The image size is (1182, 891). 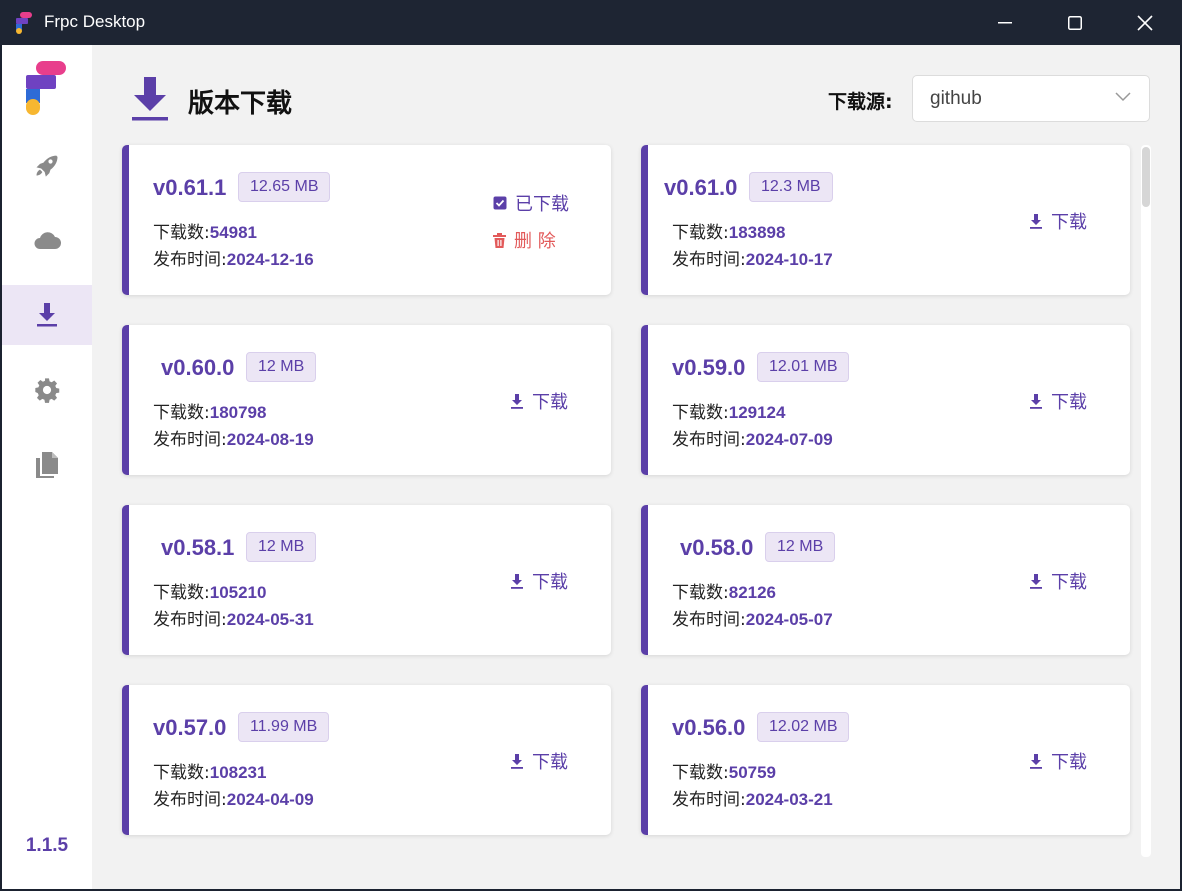 I want to click on nav-item-logs, so click(x=47, y=465).